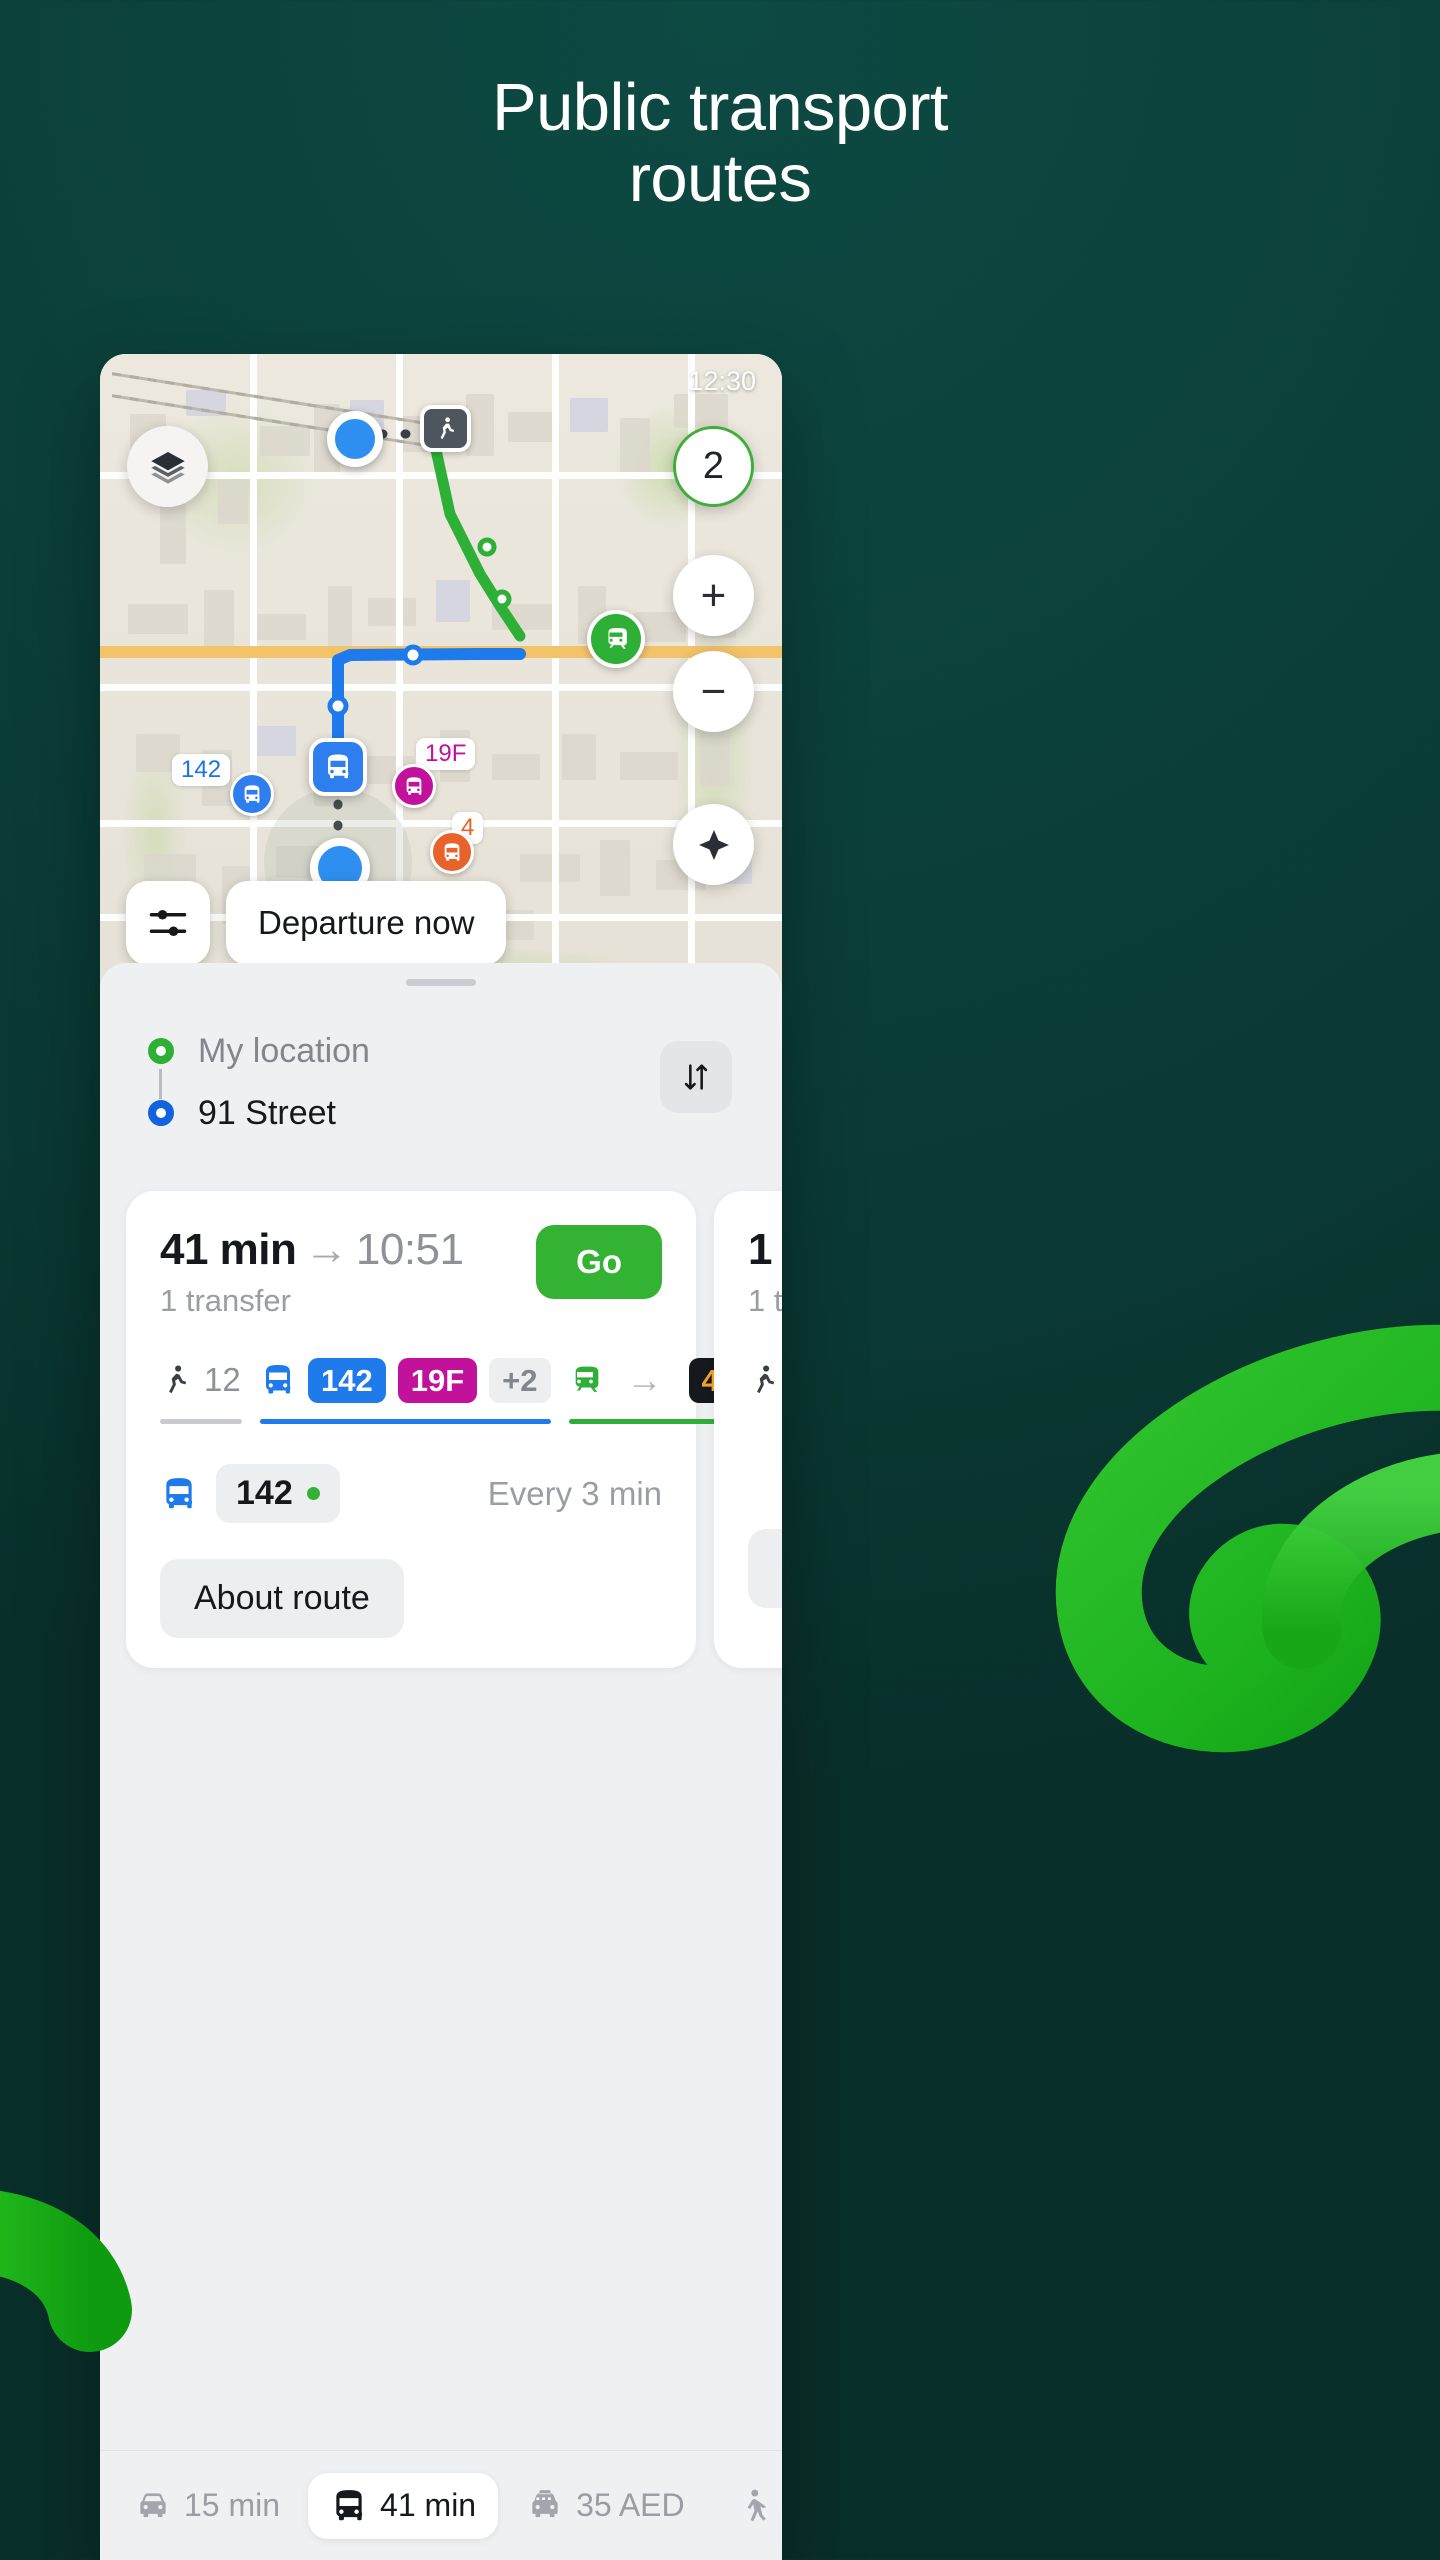  I want to click on map-label-19F: 19F, so click(446, 754).